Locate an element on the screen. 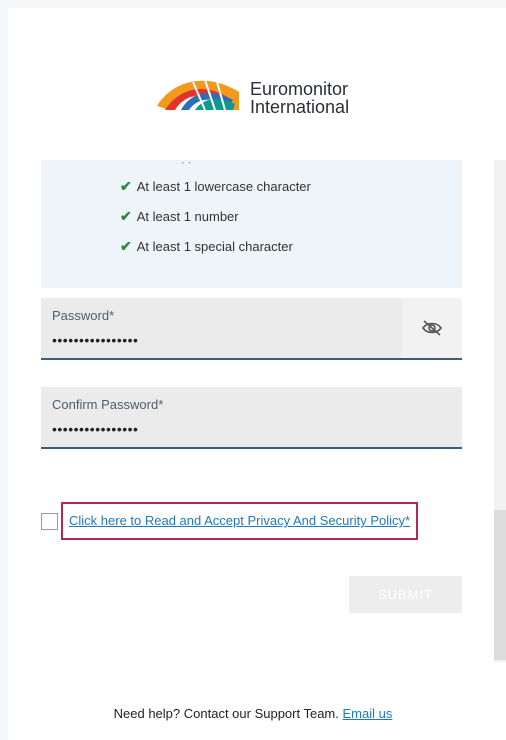 This screenshot has width=506, height=740. requirement-item: ✔ At least 1 special character is located at coordinates (206, 246).